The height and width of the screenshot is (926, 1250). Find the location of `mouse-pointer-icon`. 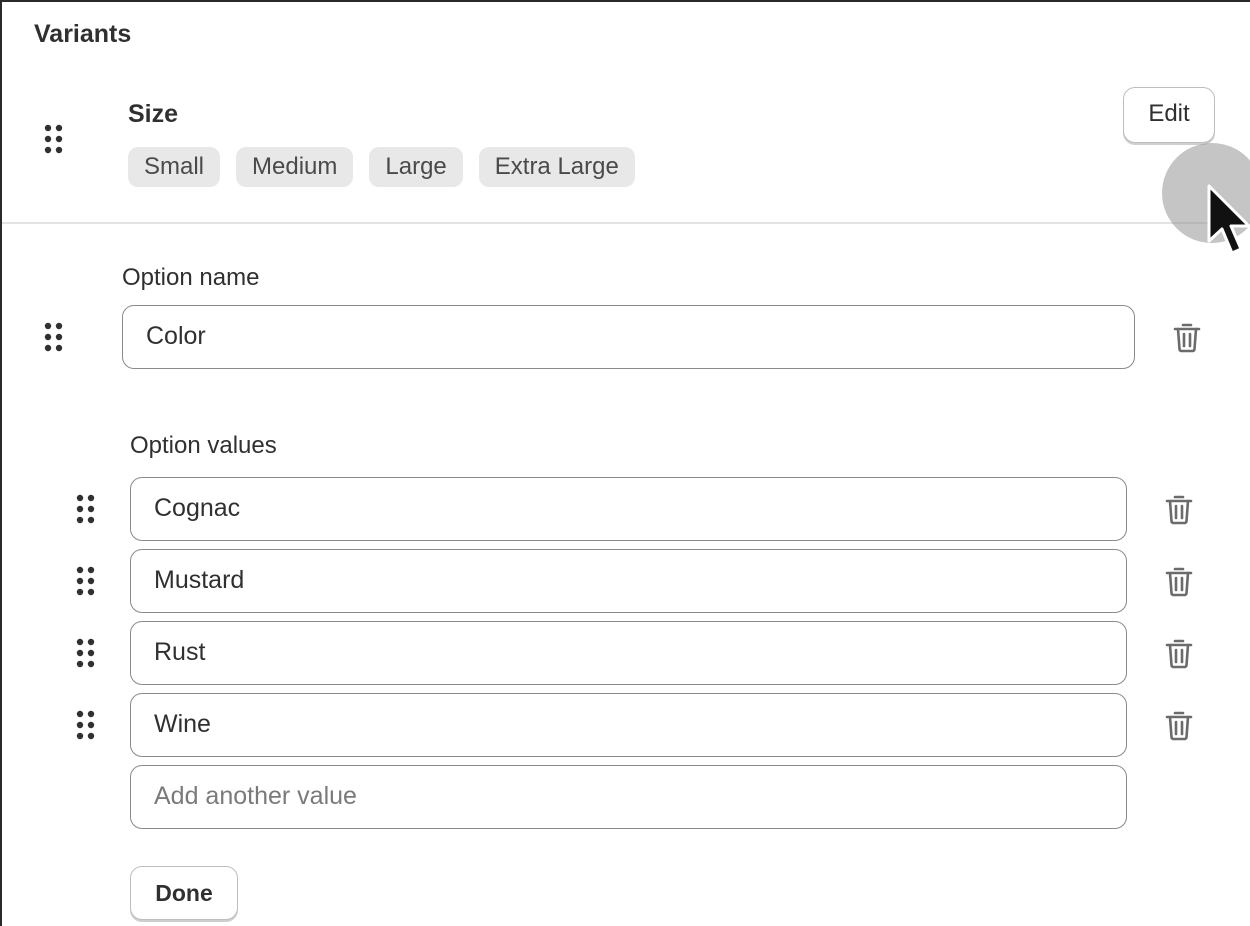

mouse-pointer-icon is located at coordinates (1227, 220).